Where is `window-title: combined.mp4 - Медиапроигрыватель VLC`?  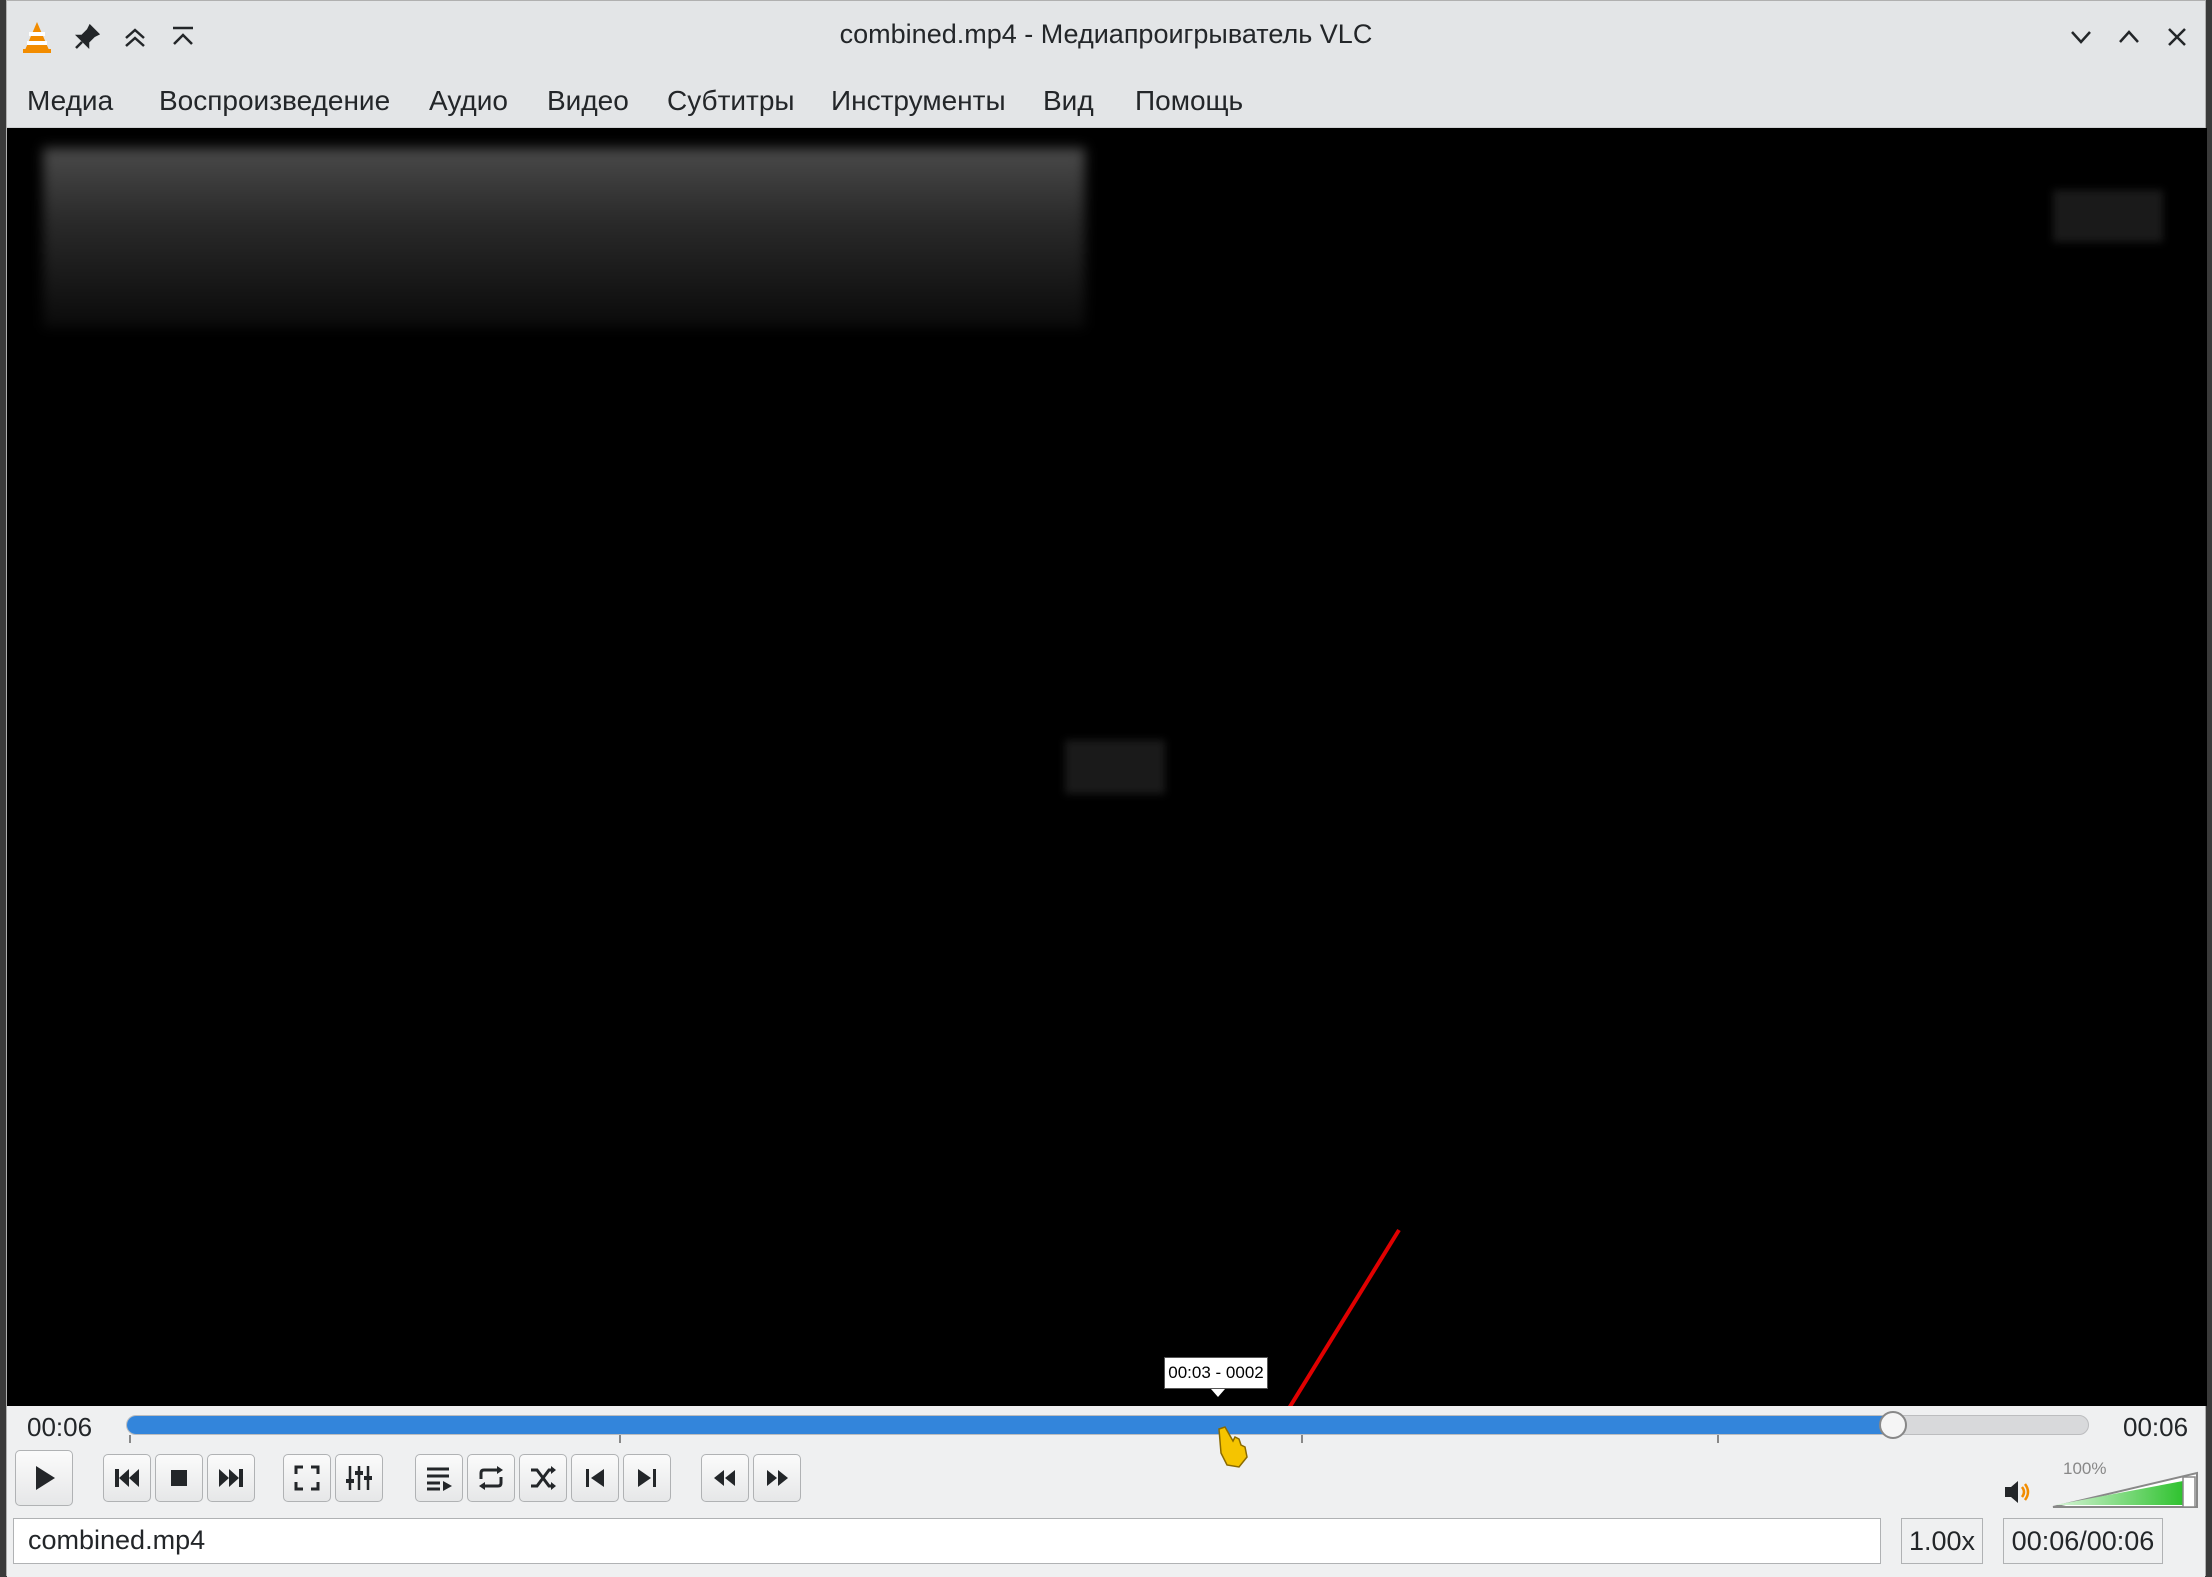
window-title: combined.mp4 - Медиапроигрыватель VLC is located at coordinates (1106, 34).